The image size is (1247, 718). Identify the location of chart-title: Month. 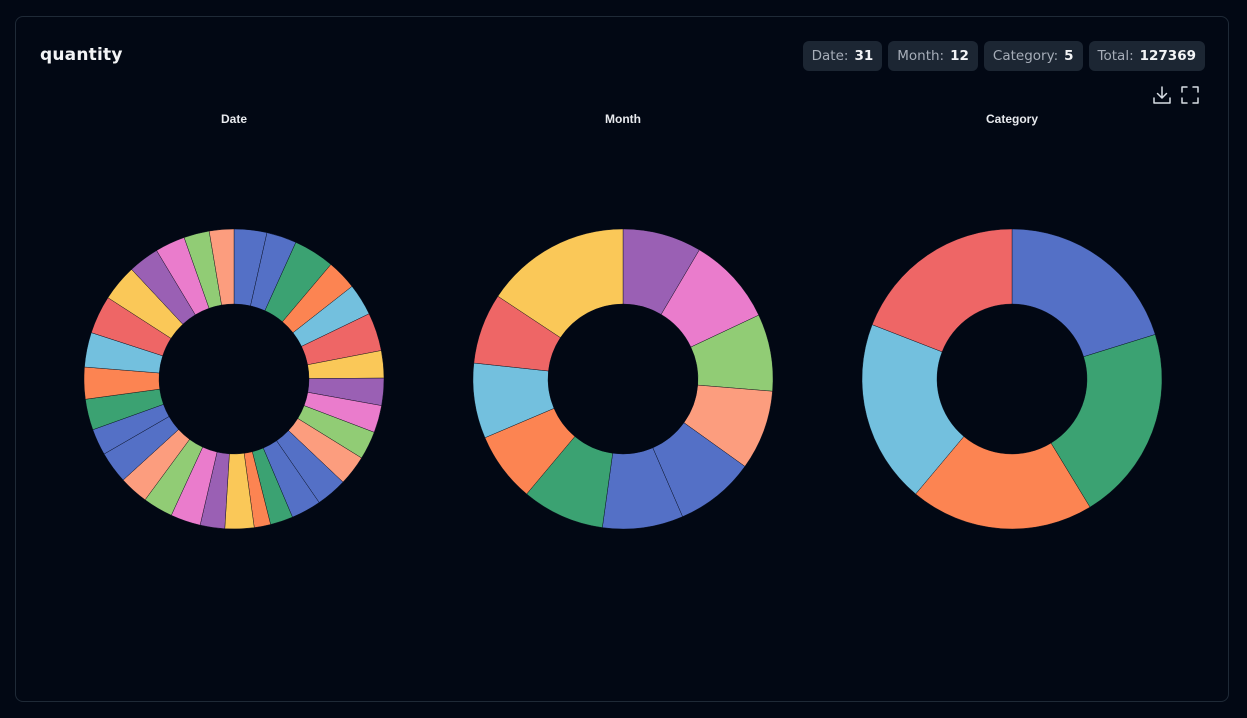
(623, 119).